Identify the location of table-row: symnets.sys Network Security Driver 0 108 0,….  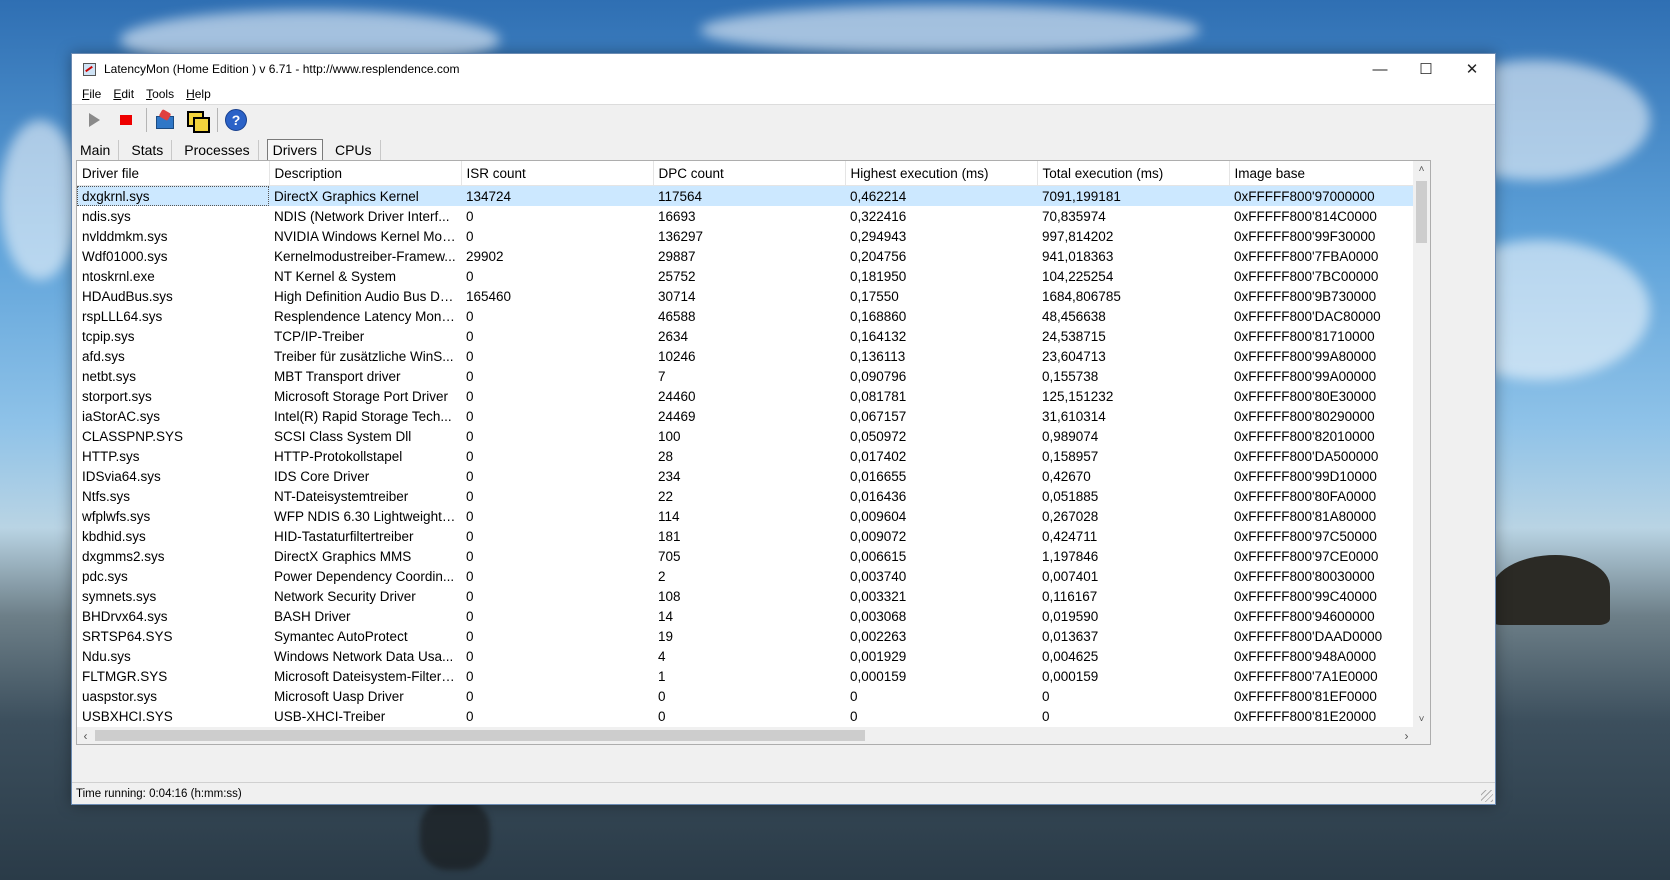
(748, 596).